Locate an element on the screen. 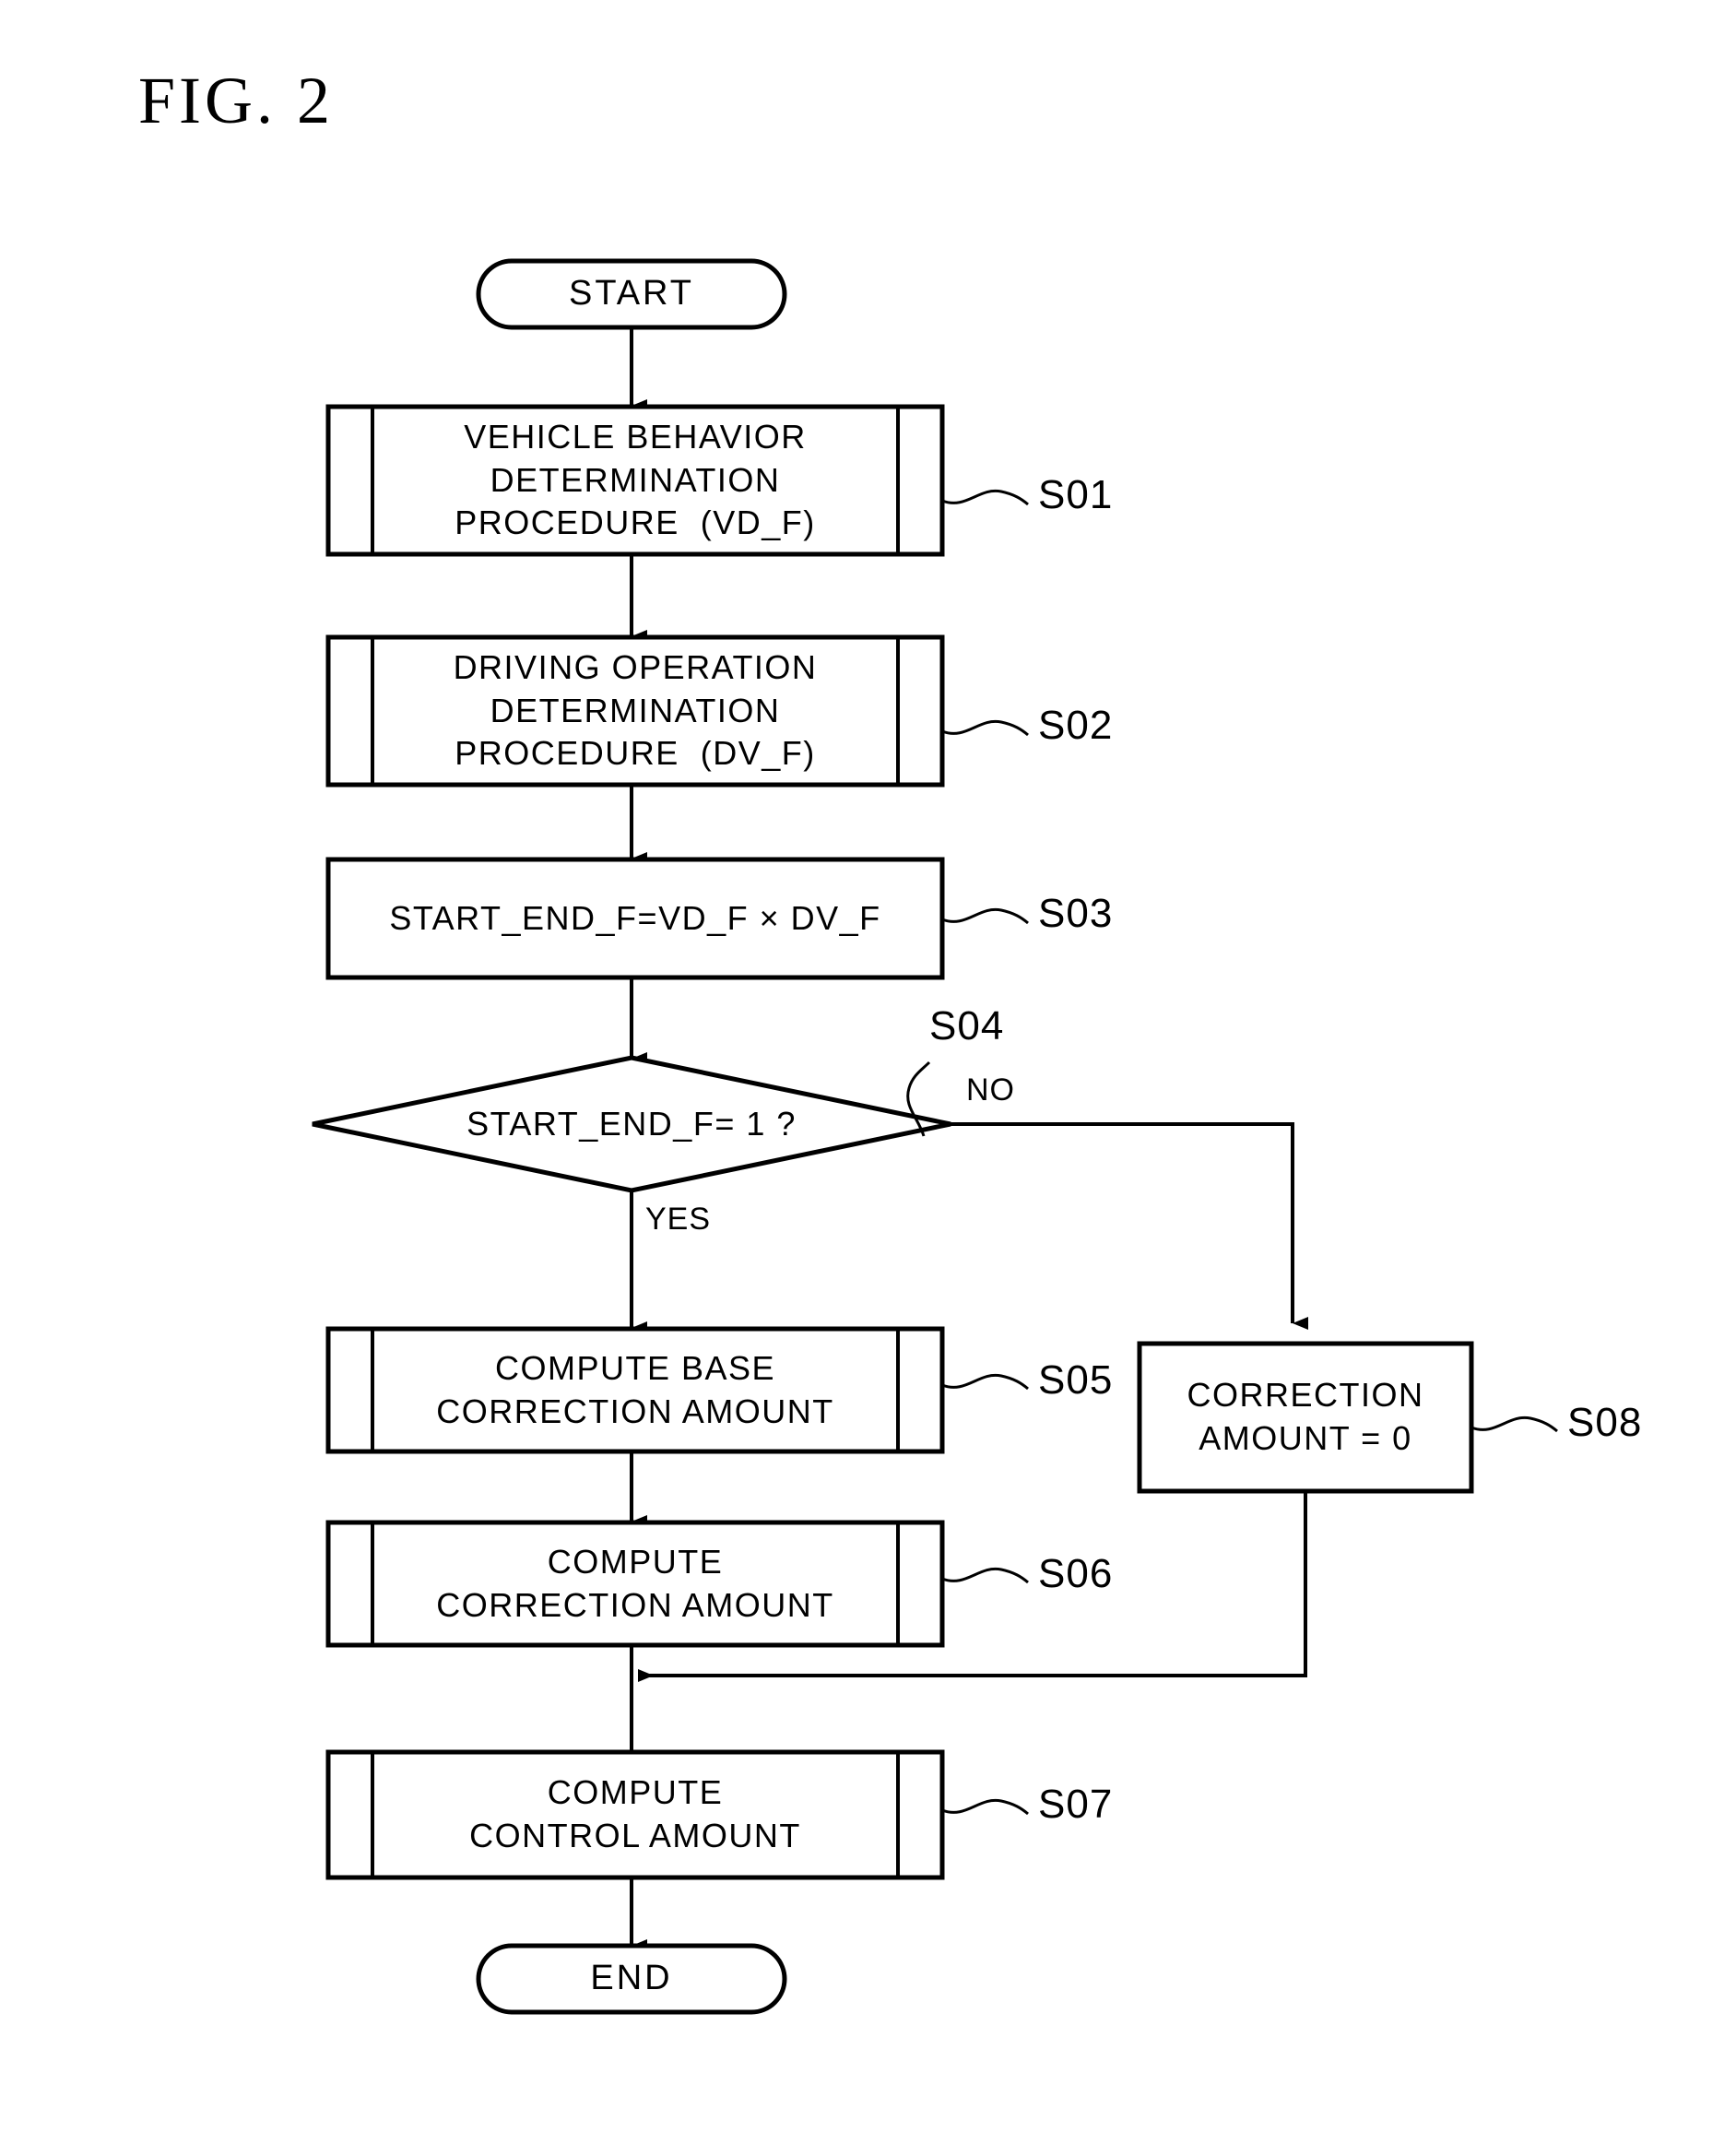 Image resolution: width=1736 pixels, height=2144 pixels. step-tag-s04: S04 is located at coordinates (967, 1025).